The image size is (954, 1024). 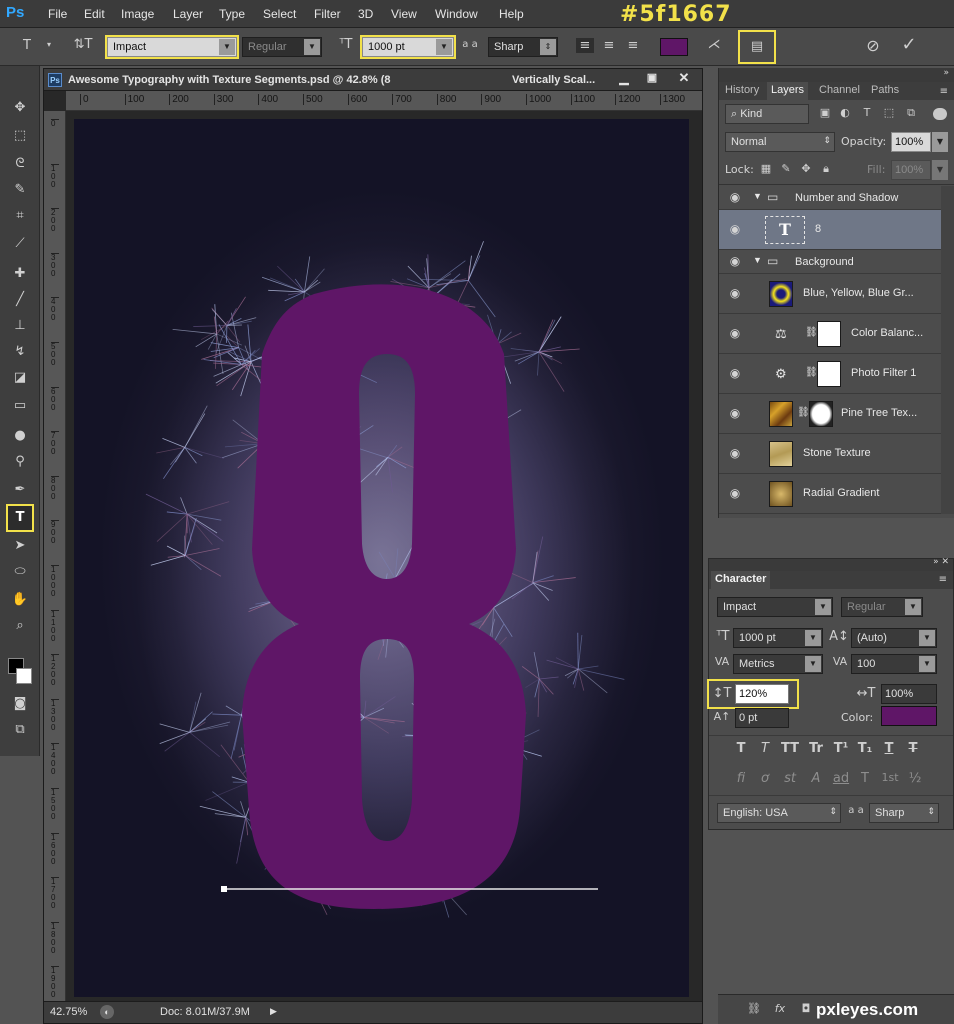 I want to click on faux-italic-button: T, so click(x=765, y=748).